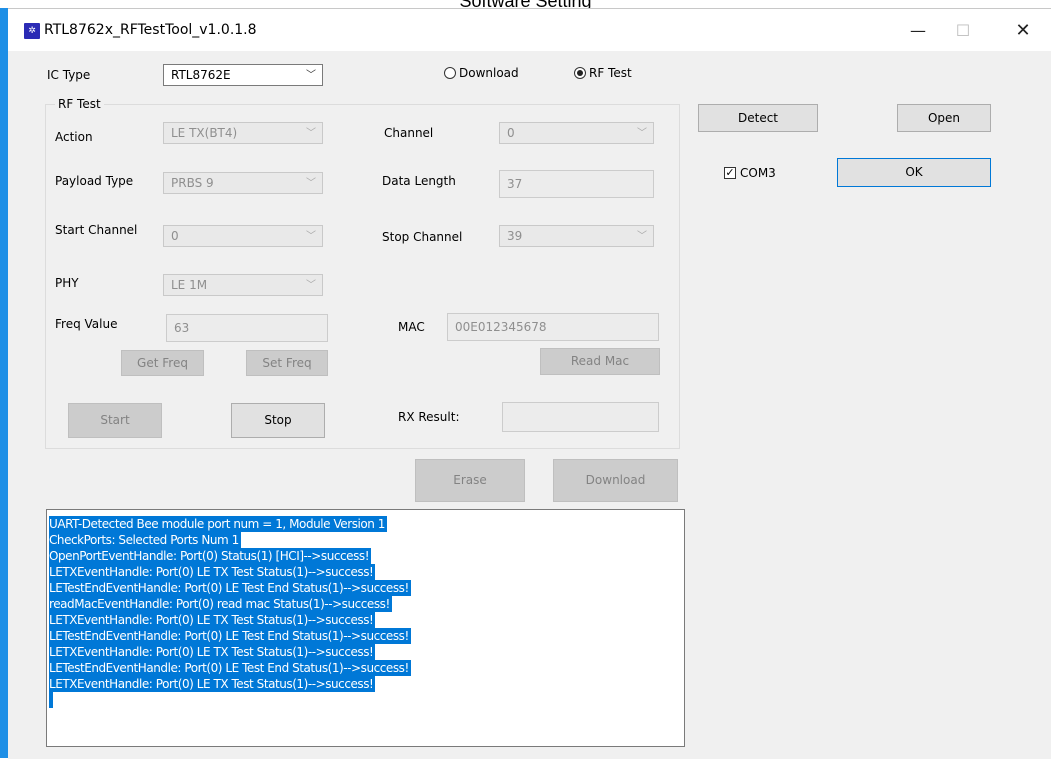 The image size is (1051, 759). Describe the element at coordinates (758, 173) in the screenshot. I see `com3-label: COM3` at that location.